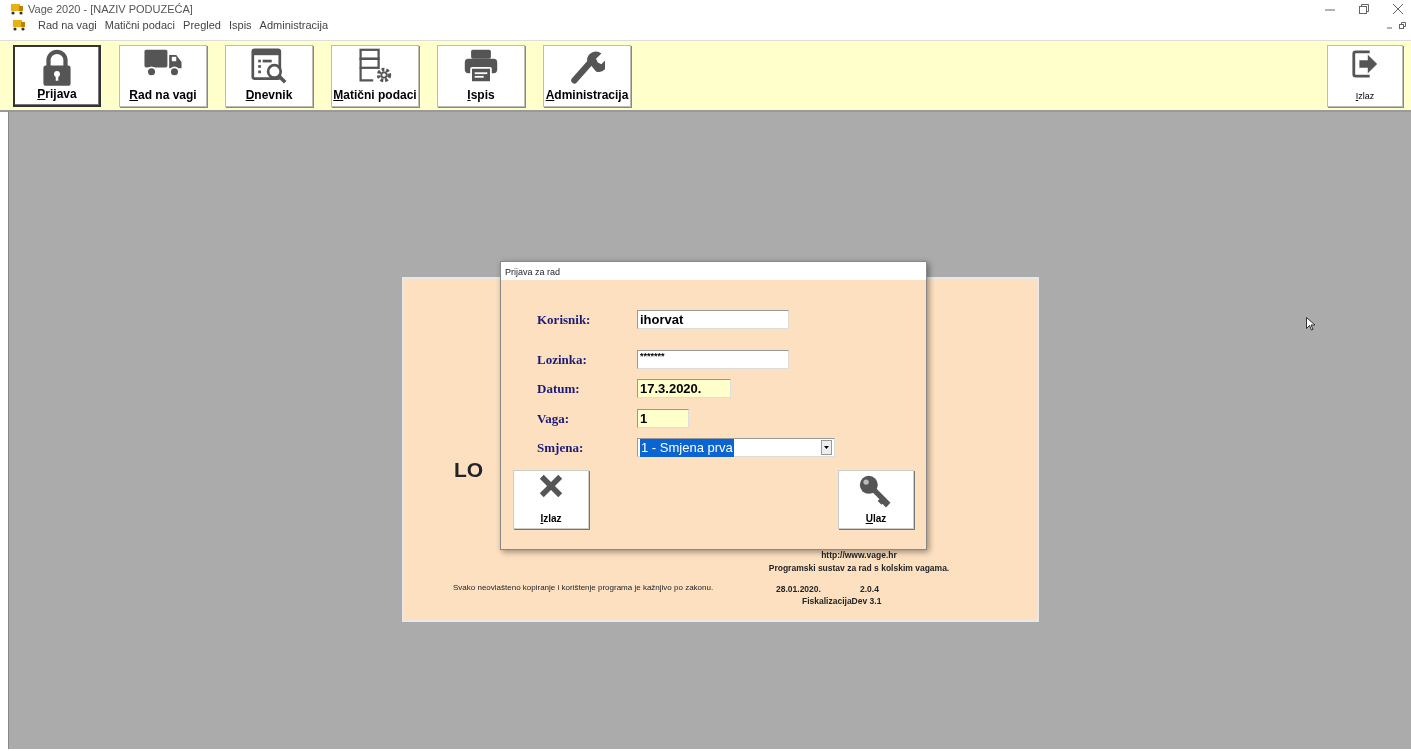  Describe the element at coordinates (163, 63) in the screenshot. I see `truck-icon` at that location.